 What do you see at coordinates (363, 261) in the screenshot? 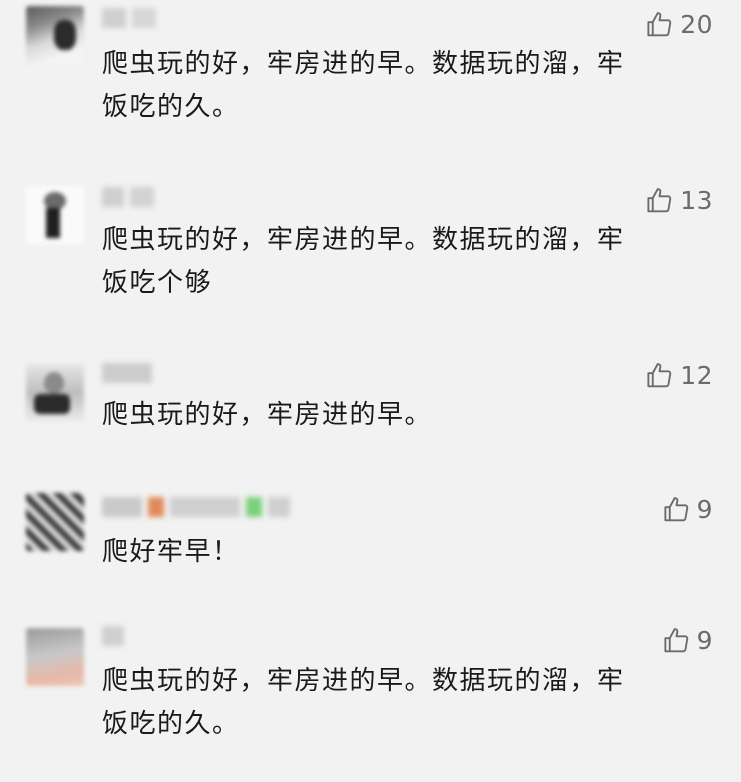
I see `comment-text: 爬虫玩的好，牢房进的早。数据玩的溜，牢 饭吃个够` at bounding box center [363, 261].